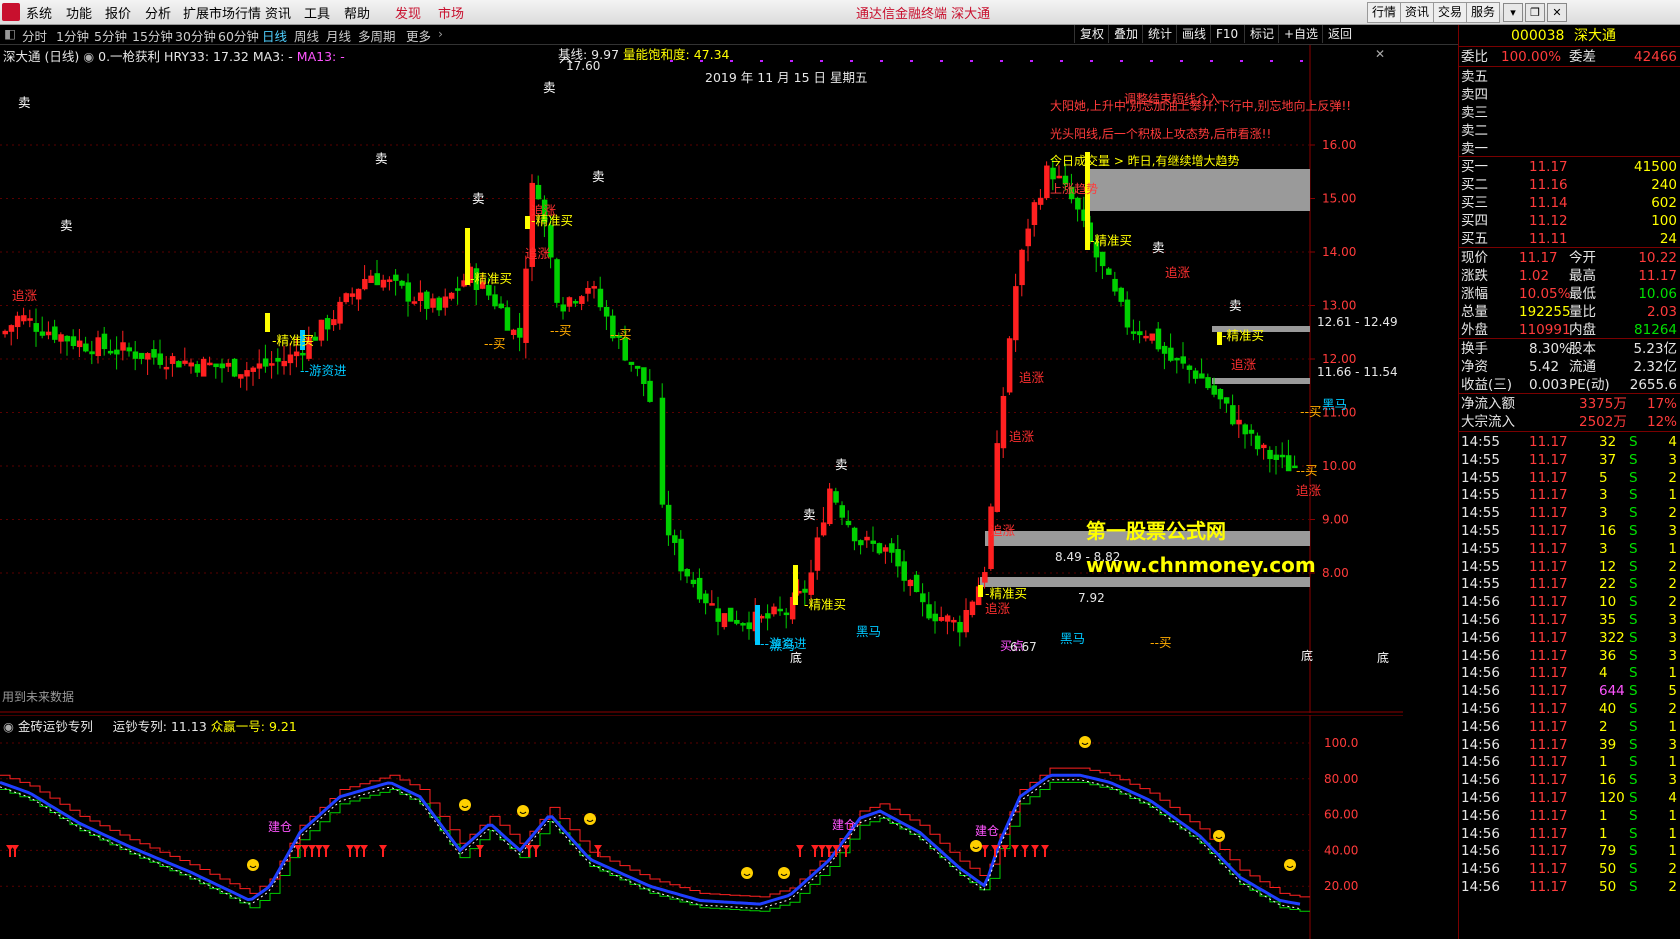  Describe the element at coordinates (55, 726) in the screenshot. I see `sub-indicator-title: 金砖运钞专列` at that location.